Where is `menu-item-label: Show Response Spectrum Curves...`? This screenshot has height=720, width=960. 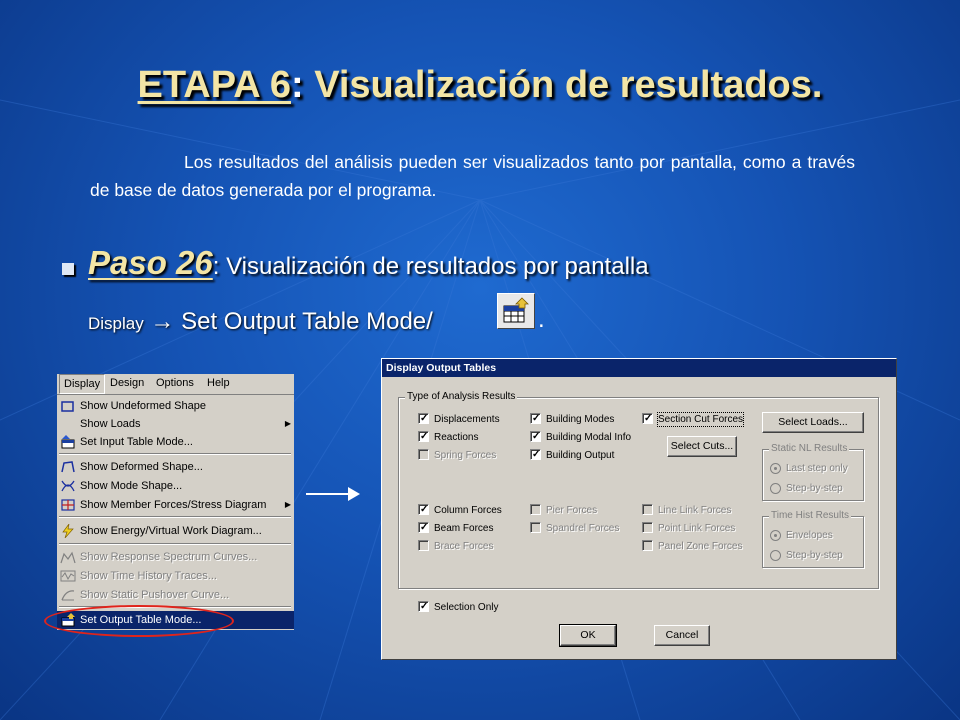 menu-item-label: Show Response Spectrum Curves... is located at coordinates (169, 557).